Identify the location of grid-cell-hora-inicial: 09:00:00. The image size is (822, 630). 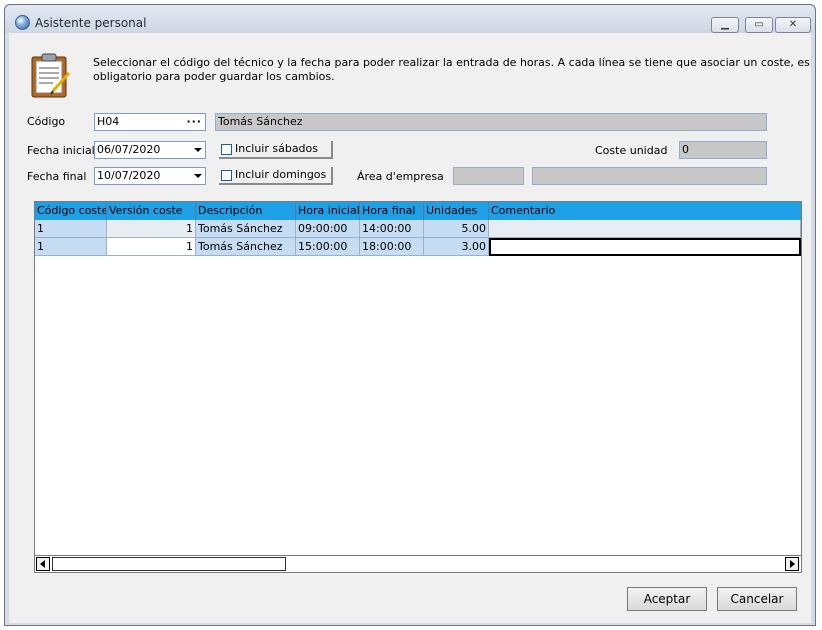
(328, 229).